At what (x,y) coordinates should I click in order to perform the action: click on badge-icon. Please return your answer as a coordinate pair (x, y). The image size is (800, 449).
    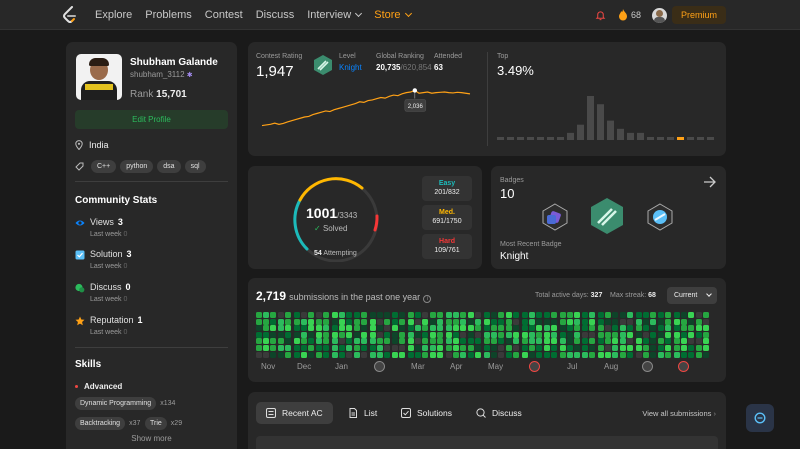
    Looking at the image, I should click on (660, 217).